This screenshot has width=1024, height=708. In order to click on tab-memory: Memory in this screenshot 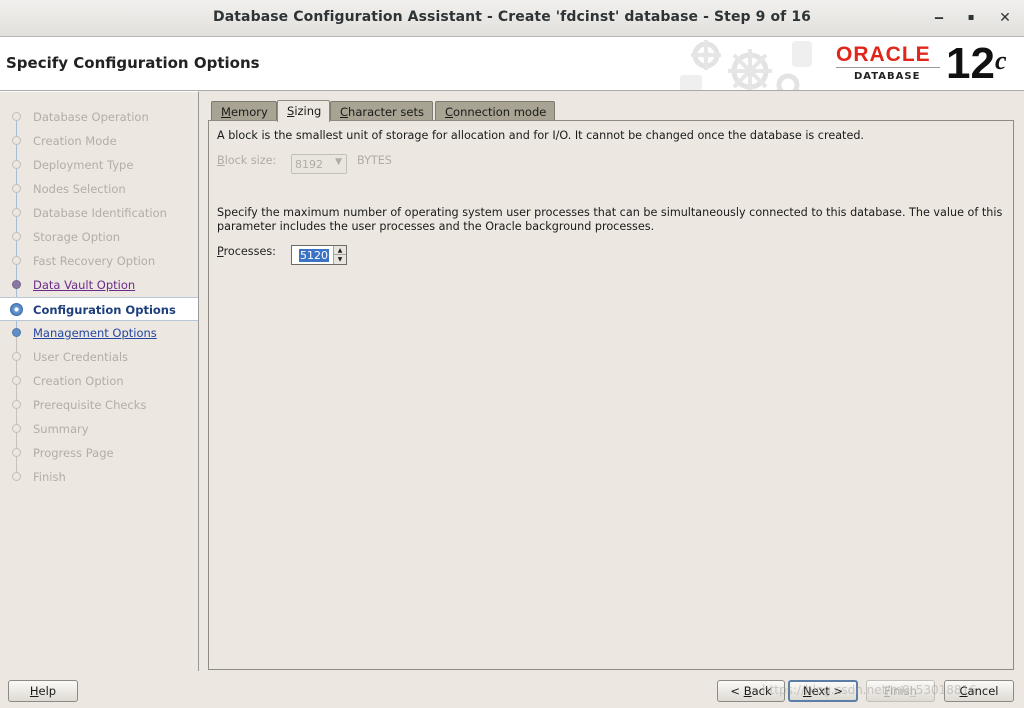, I will do `click(244, 111)`.